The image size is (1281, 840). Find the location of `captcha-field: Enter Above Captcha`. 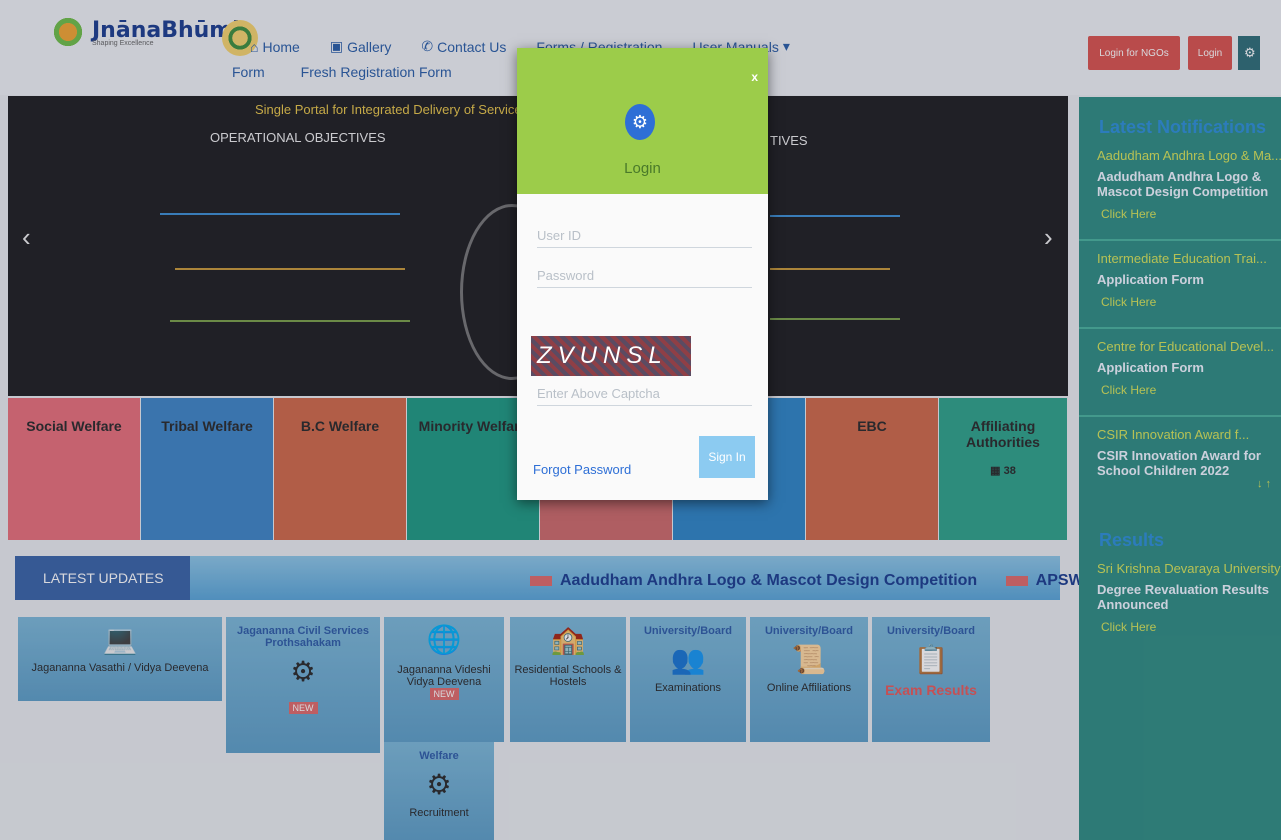

captcha-field: Enter Above Captcha is located at coordinates (644, 396).